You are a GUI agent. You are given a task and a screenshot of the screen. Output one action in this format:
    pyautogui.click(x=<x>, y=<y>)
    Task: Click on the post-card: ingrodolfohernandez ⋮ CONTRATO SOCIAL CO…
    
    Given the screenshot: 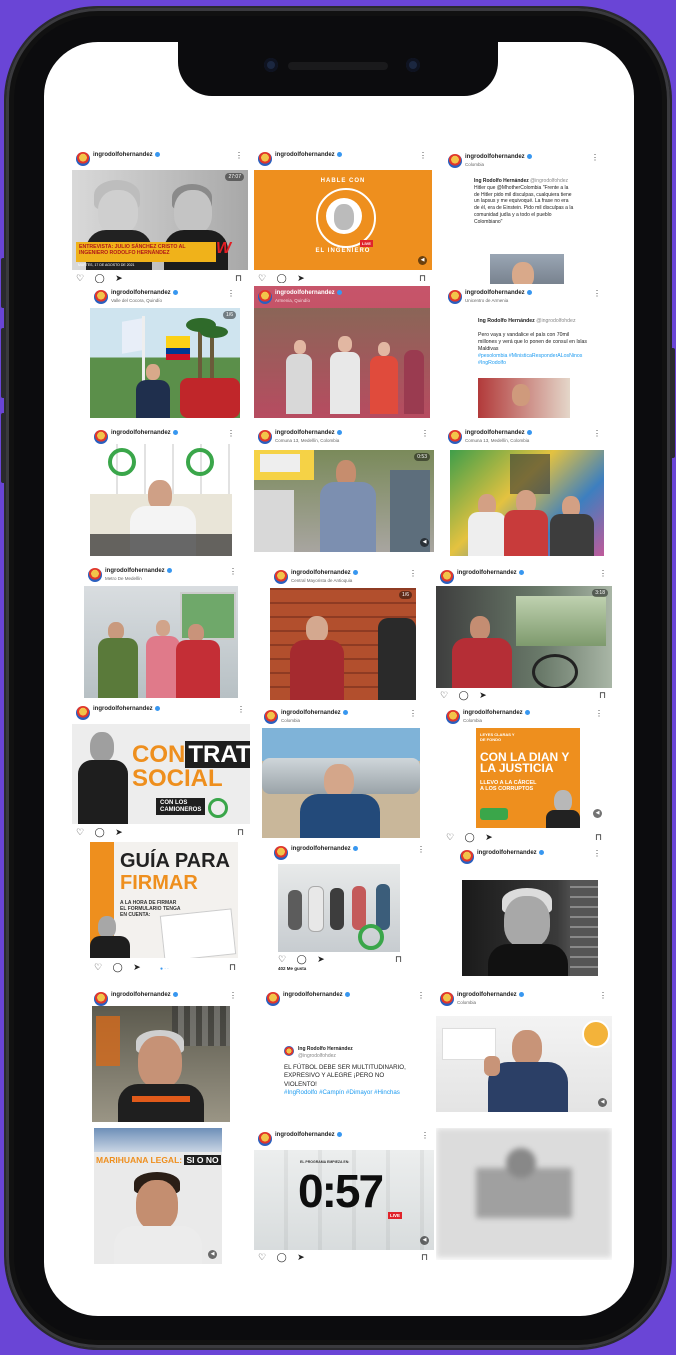 What is the action you would take?
    pyautogui.click(x=161, y=772)
    